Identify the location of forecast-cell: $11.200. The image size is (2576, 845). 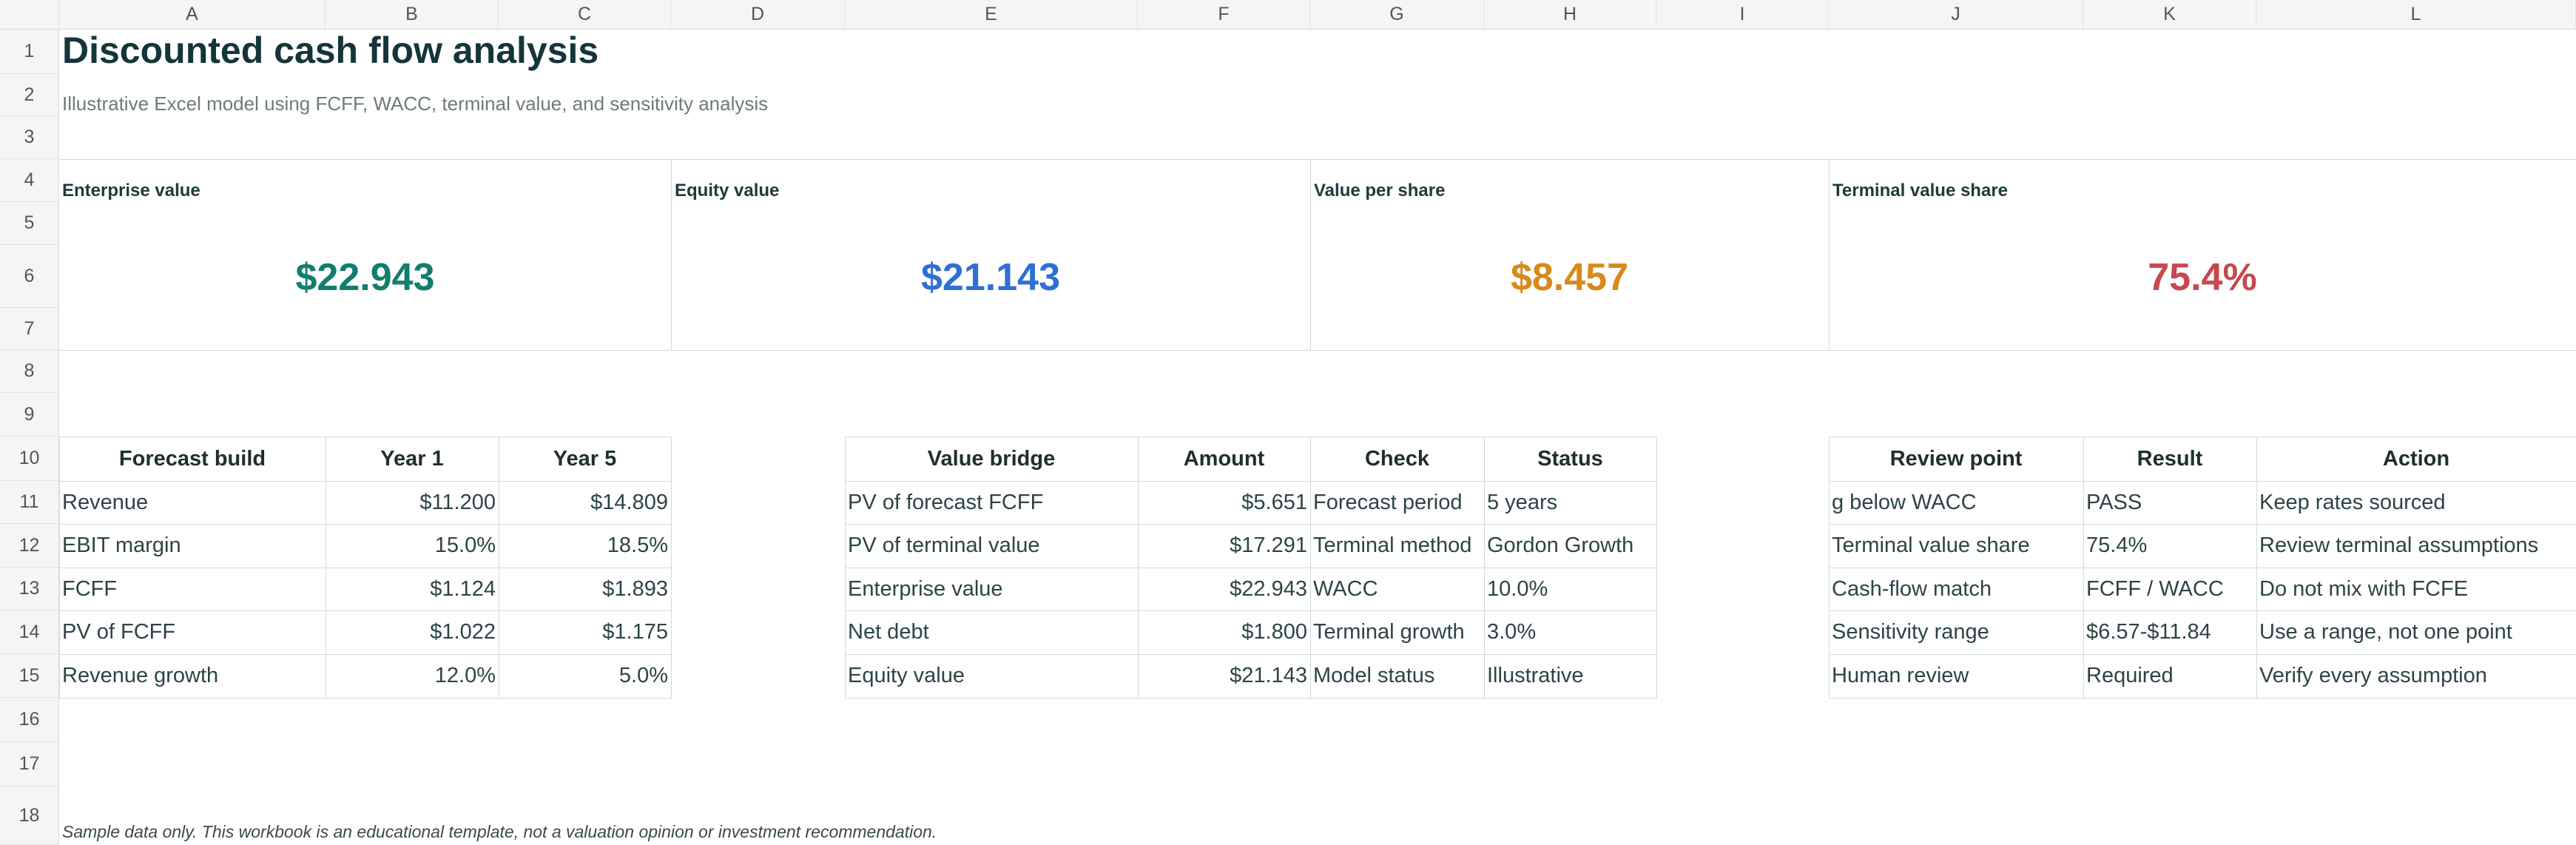
(412, 502).